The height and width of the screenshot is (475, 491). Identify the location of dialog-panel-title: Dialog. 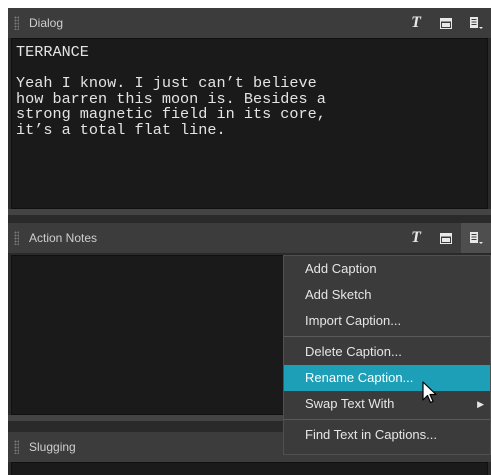
(46, 23).